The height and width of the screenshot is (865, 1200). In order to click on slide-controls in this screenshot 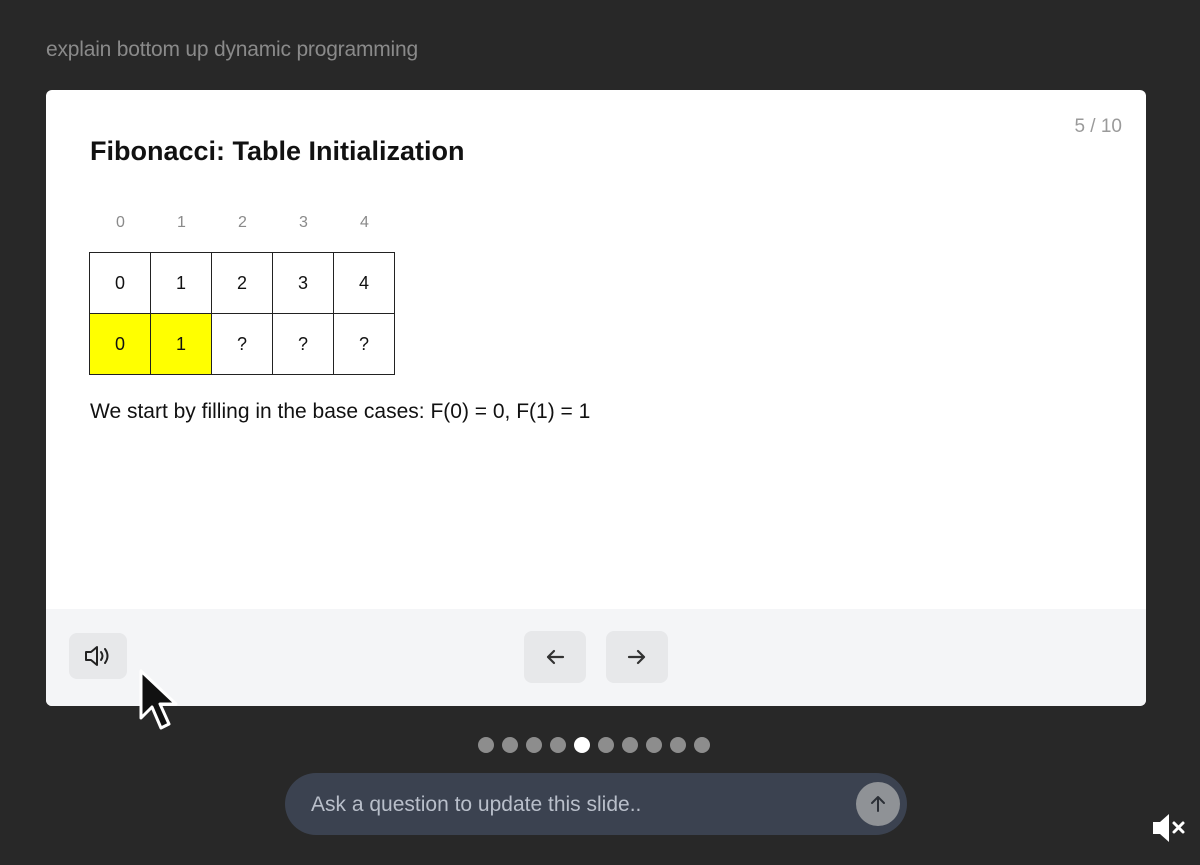, I will do `click(596, 657)`.